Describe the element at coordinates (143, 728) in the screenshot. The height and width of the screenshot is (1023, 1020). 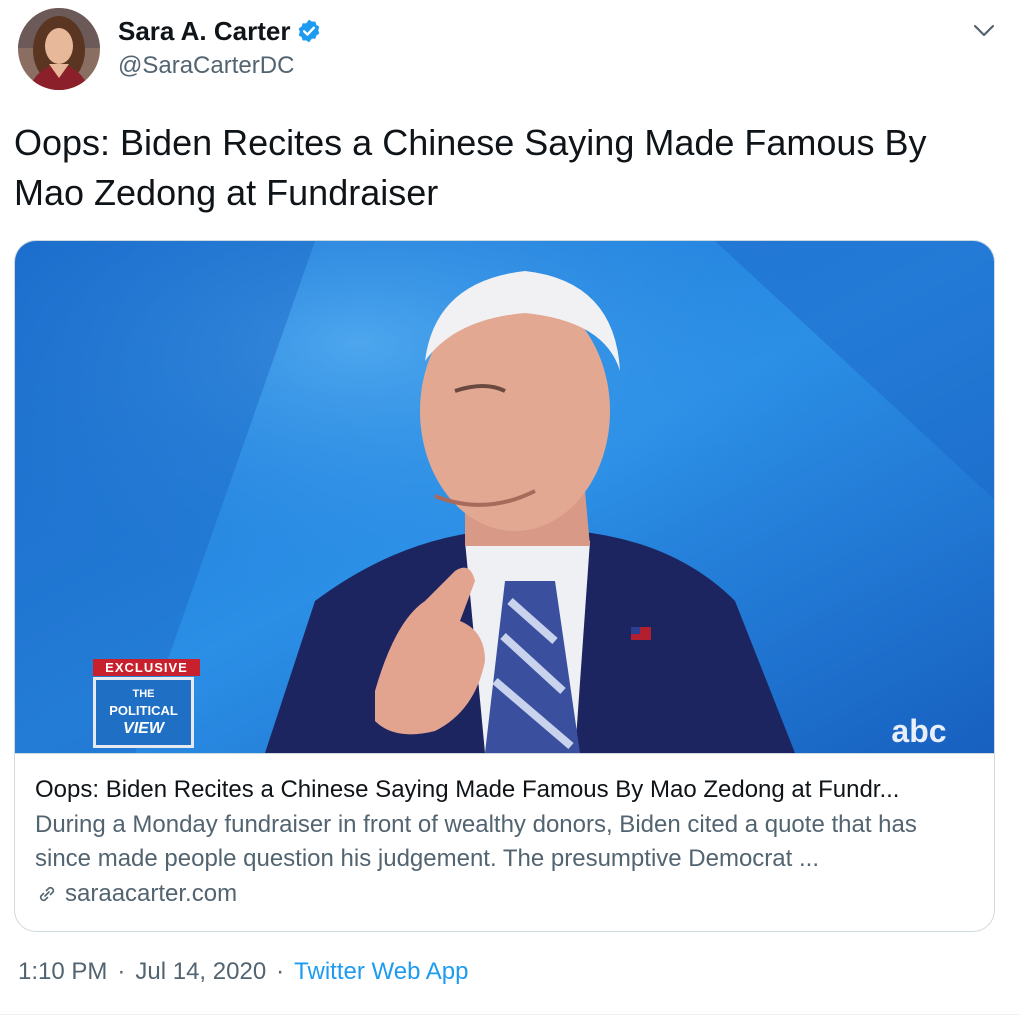
I see `badge-line-3: VIEW` at that location.